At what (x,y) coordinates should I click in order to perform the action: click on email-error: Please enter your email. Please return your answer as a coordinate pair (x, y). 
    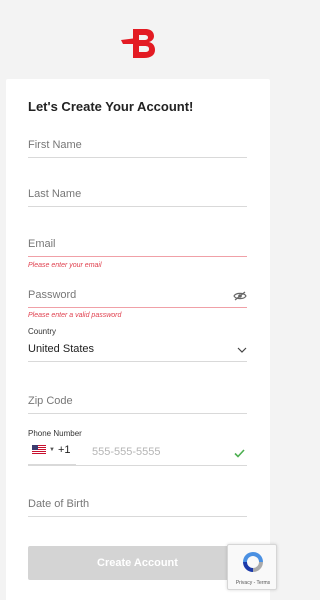
    Looking at the image, I should click on (65, 265).